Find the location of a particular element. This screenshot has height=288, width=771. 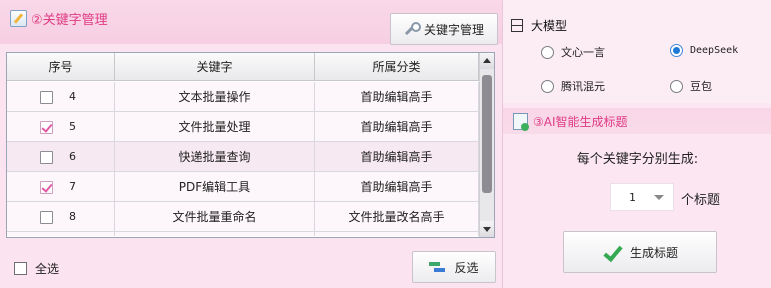

keyword-manage-button-label: 关键字管理 is located at coordinates (453, 29).